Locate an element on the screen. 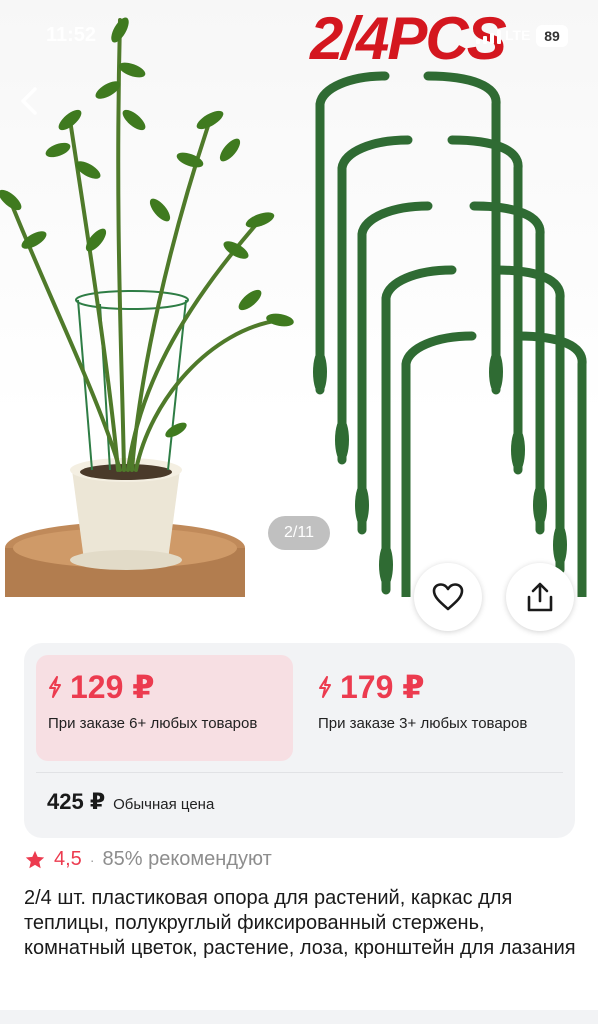 The image size is (598, 1024). share-button is located at coordinates (540, 597).